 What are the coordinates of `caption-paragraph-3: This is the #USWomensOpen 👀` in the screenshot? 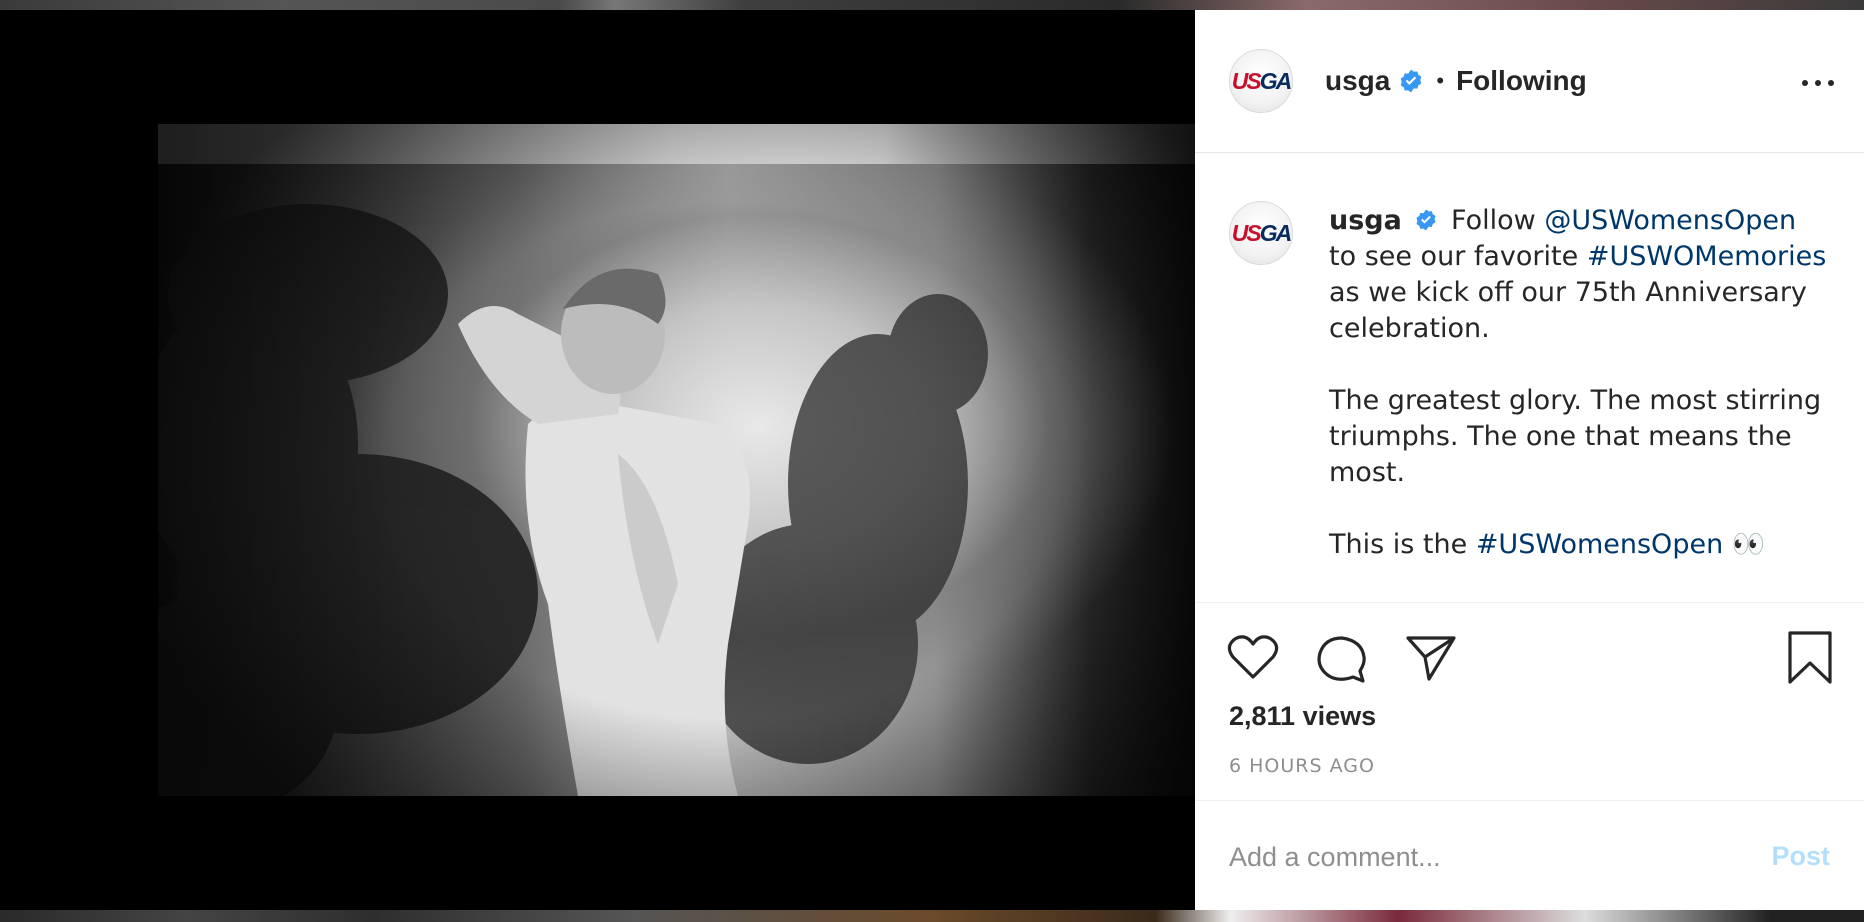 It's located at (1579, 545).